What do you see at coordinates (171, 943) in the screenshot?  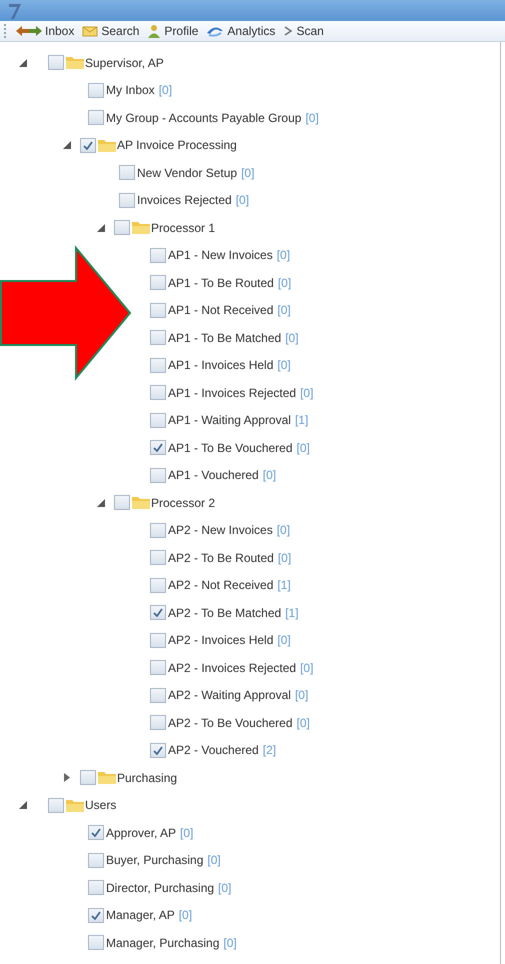 I see `tree-item: Manager, Purchasing [0]` at bounding box center [171, 943].